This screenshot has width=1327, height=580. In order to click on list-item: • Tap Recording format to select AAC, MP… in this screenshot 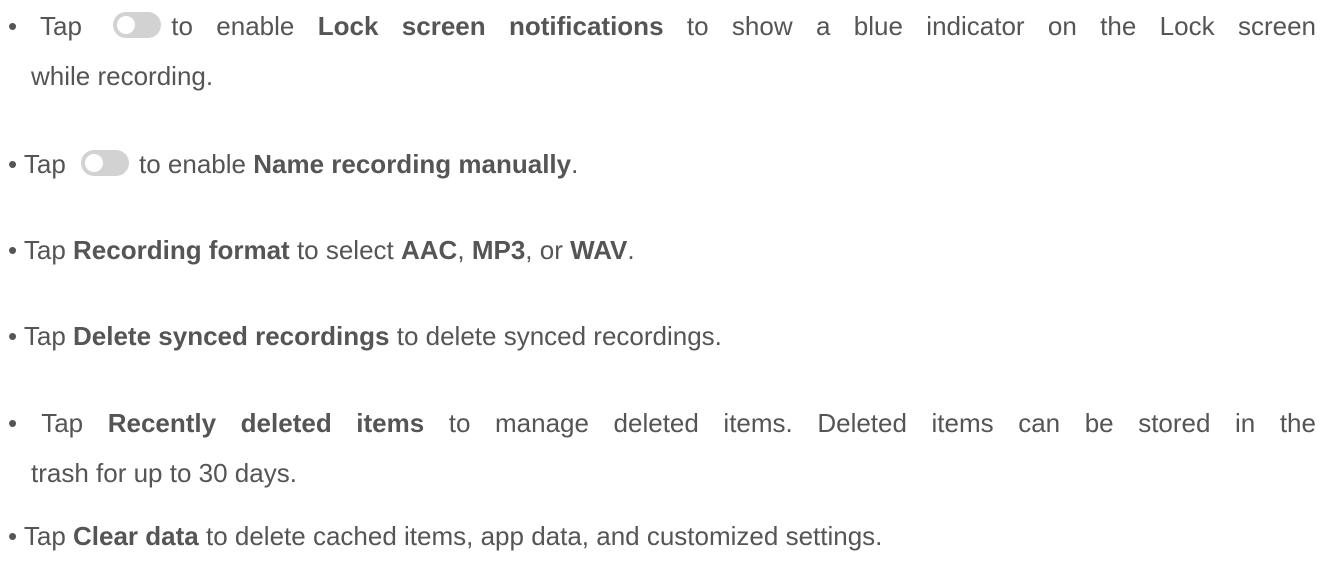, I will do `click(662, 250)`.